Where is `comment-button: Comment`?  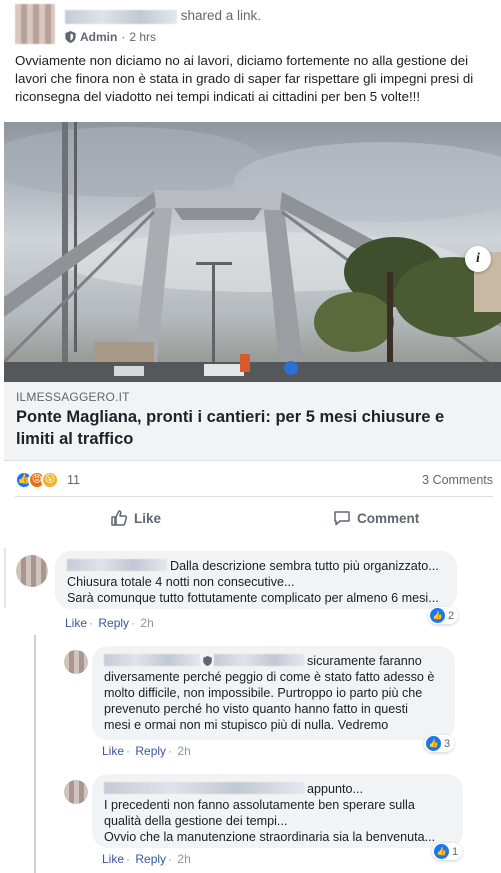 comment-button: Comment is located at coordinates (376, 518).